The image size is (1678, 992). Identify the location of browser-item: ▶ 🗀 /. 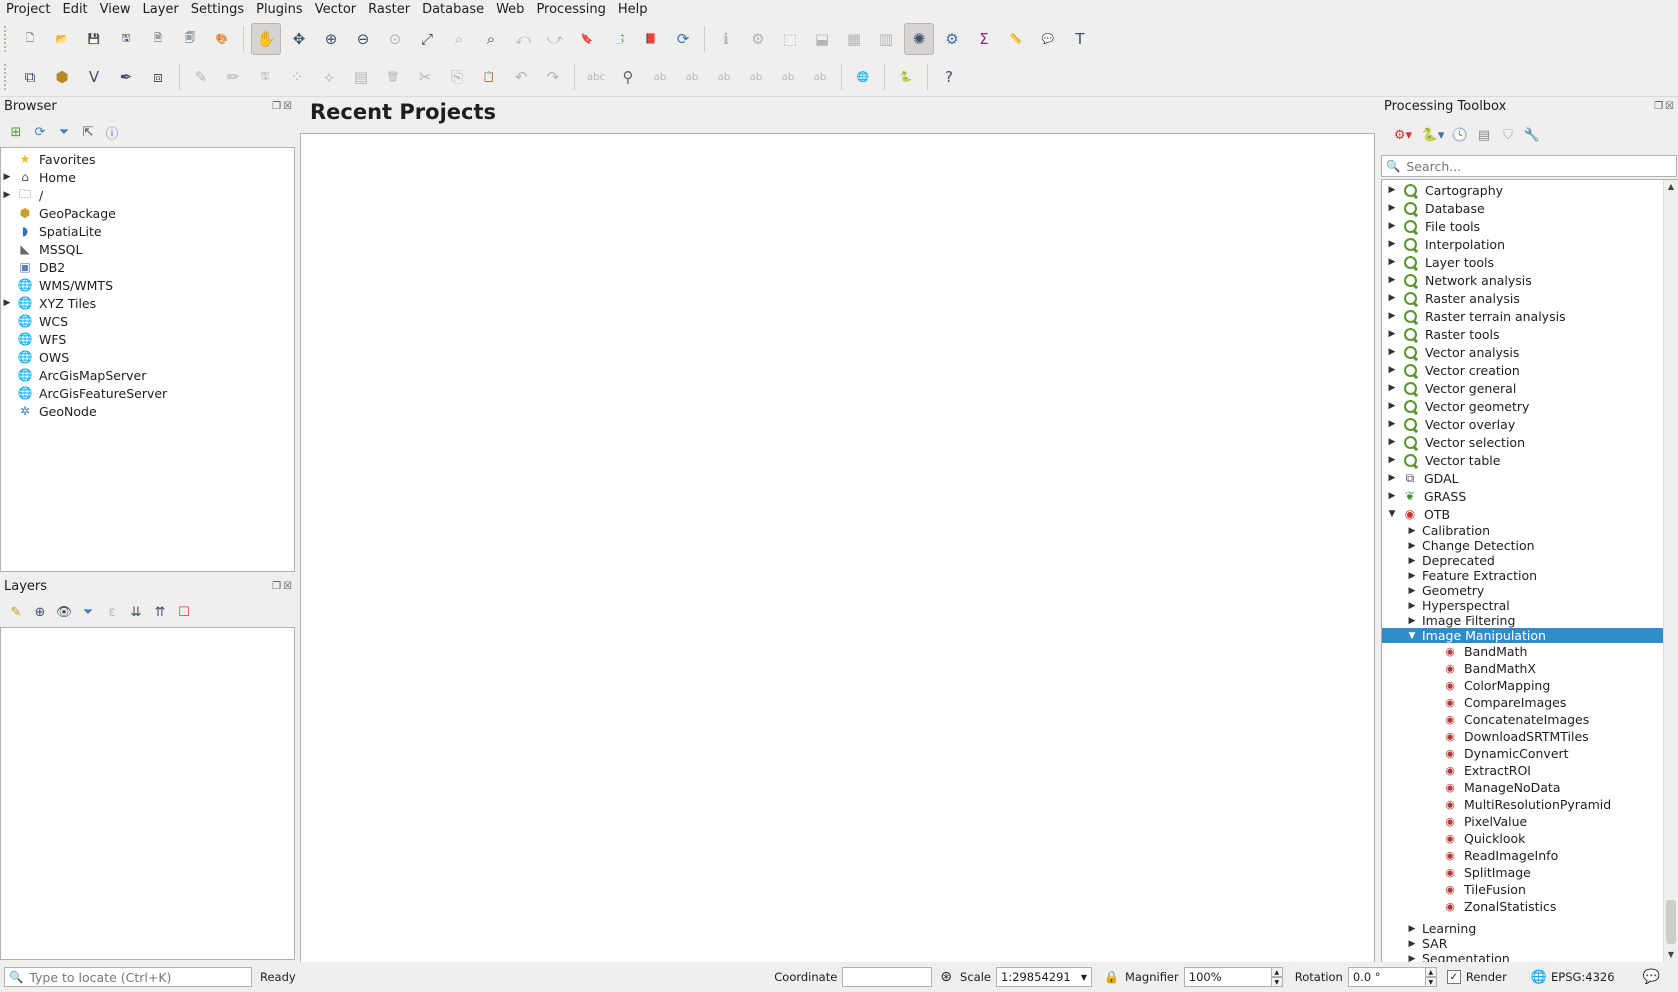
(147, 195).